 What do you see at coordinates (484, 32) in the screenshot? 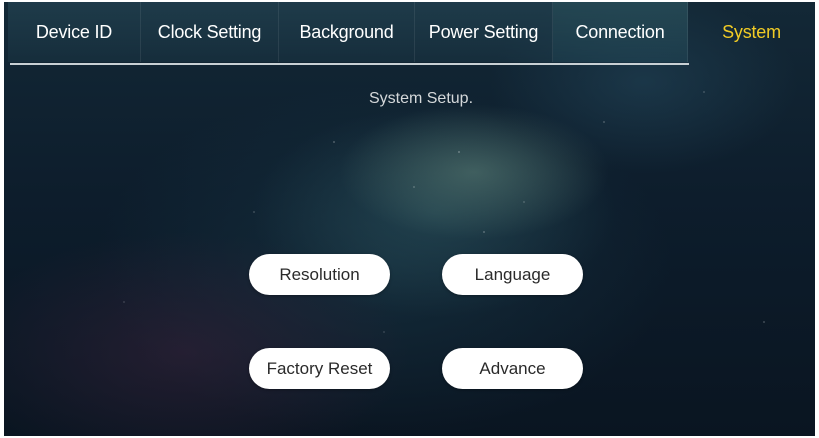
I see `tab-power-setting: Power Setting` at bounding box center [484, 32].